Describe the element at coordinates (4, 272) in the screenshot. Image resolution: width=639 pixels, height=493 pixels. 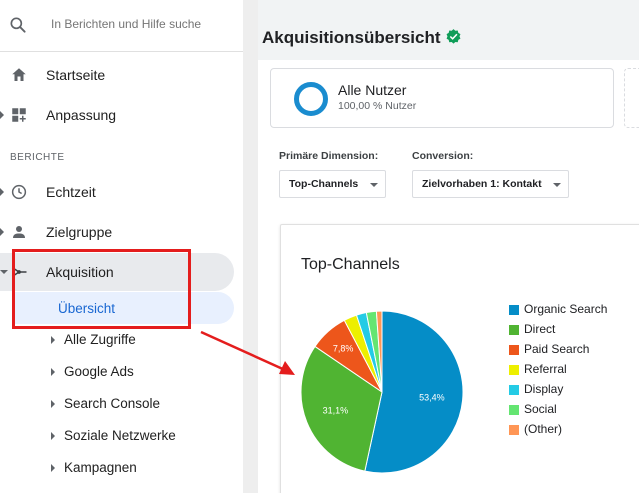
I see `collapse-caret-icon` at that location.